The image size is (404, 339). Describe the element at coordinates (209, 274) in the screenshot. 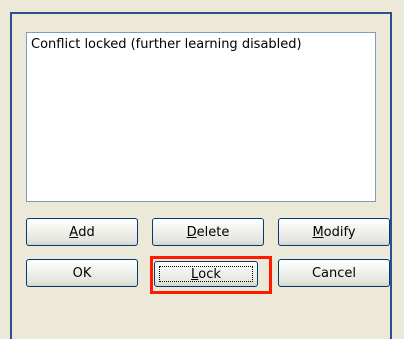

I see `lock-button-label: ock` at that location.